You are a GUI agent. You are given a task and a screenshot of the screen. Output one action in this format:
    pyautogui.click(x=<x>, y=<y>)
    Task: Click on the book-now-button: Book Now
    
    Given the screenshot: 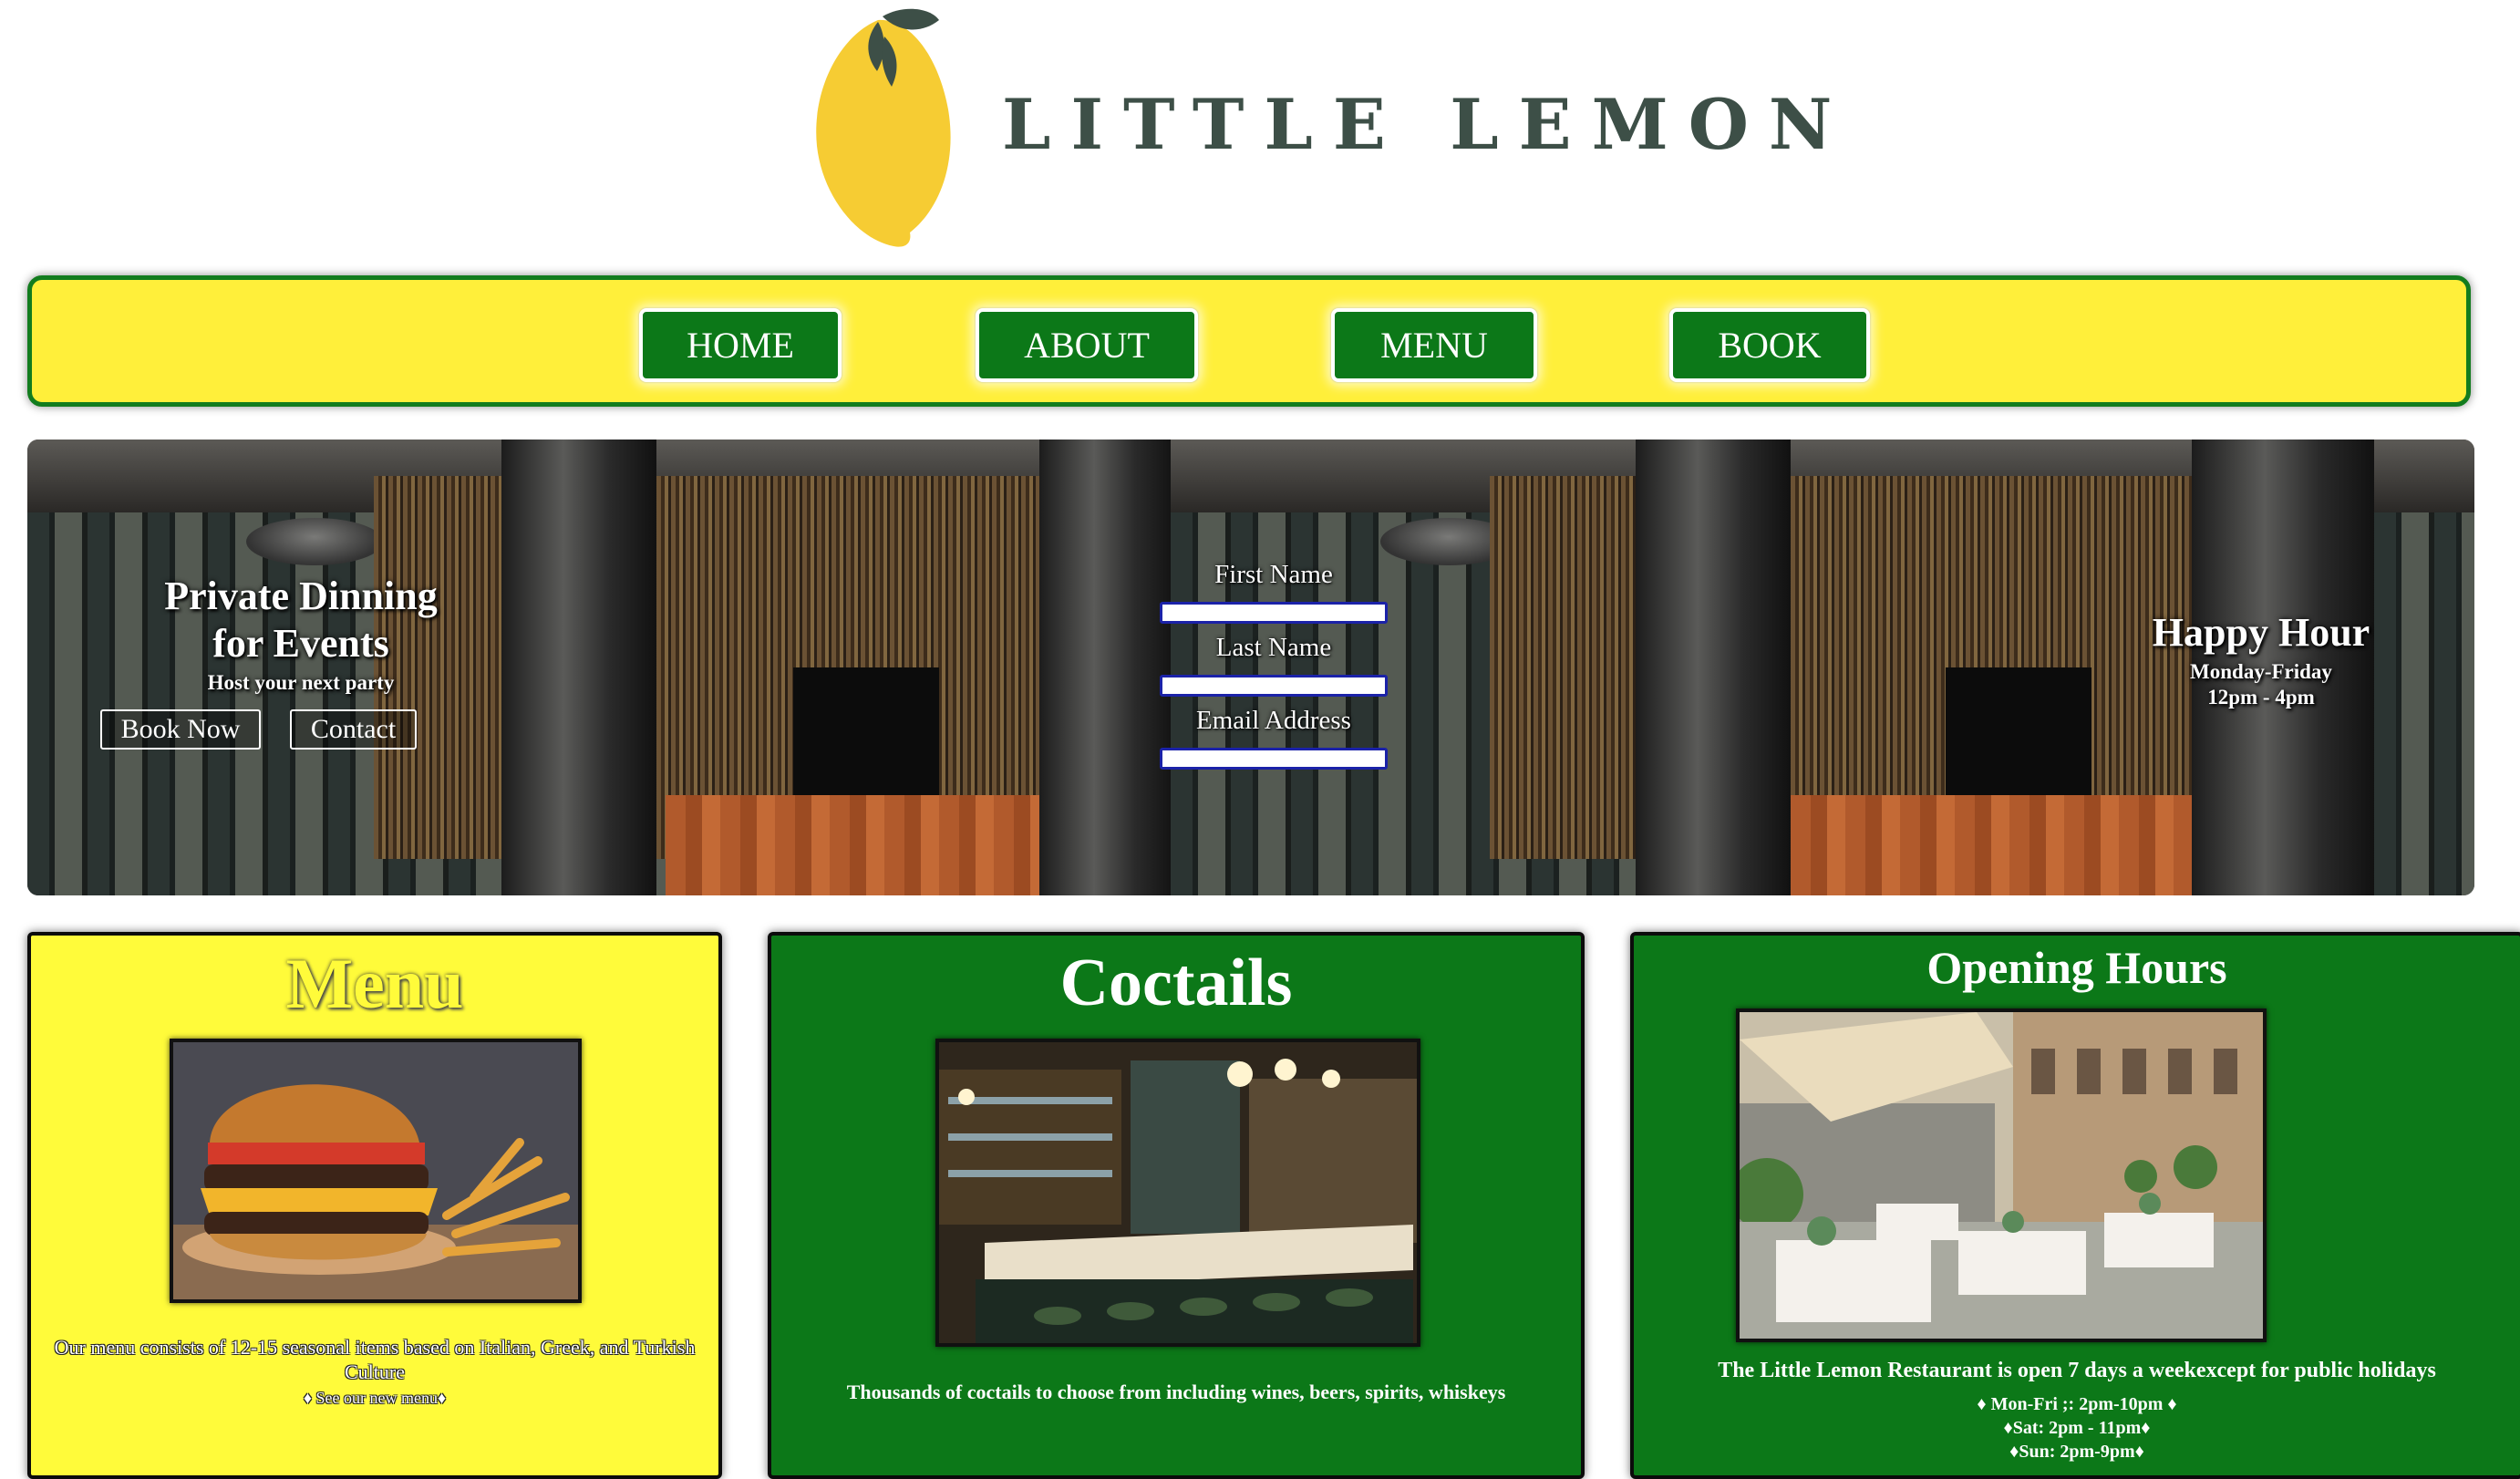 What is the action you would take?
    pyautogui.click(x=180, y=729)
    